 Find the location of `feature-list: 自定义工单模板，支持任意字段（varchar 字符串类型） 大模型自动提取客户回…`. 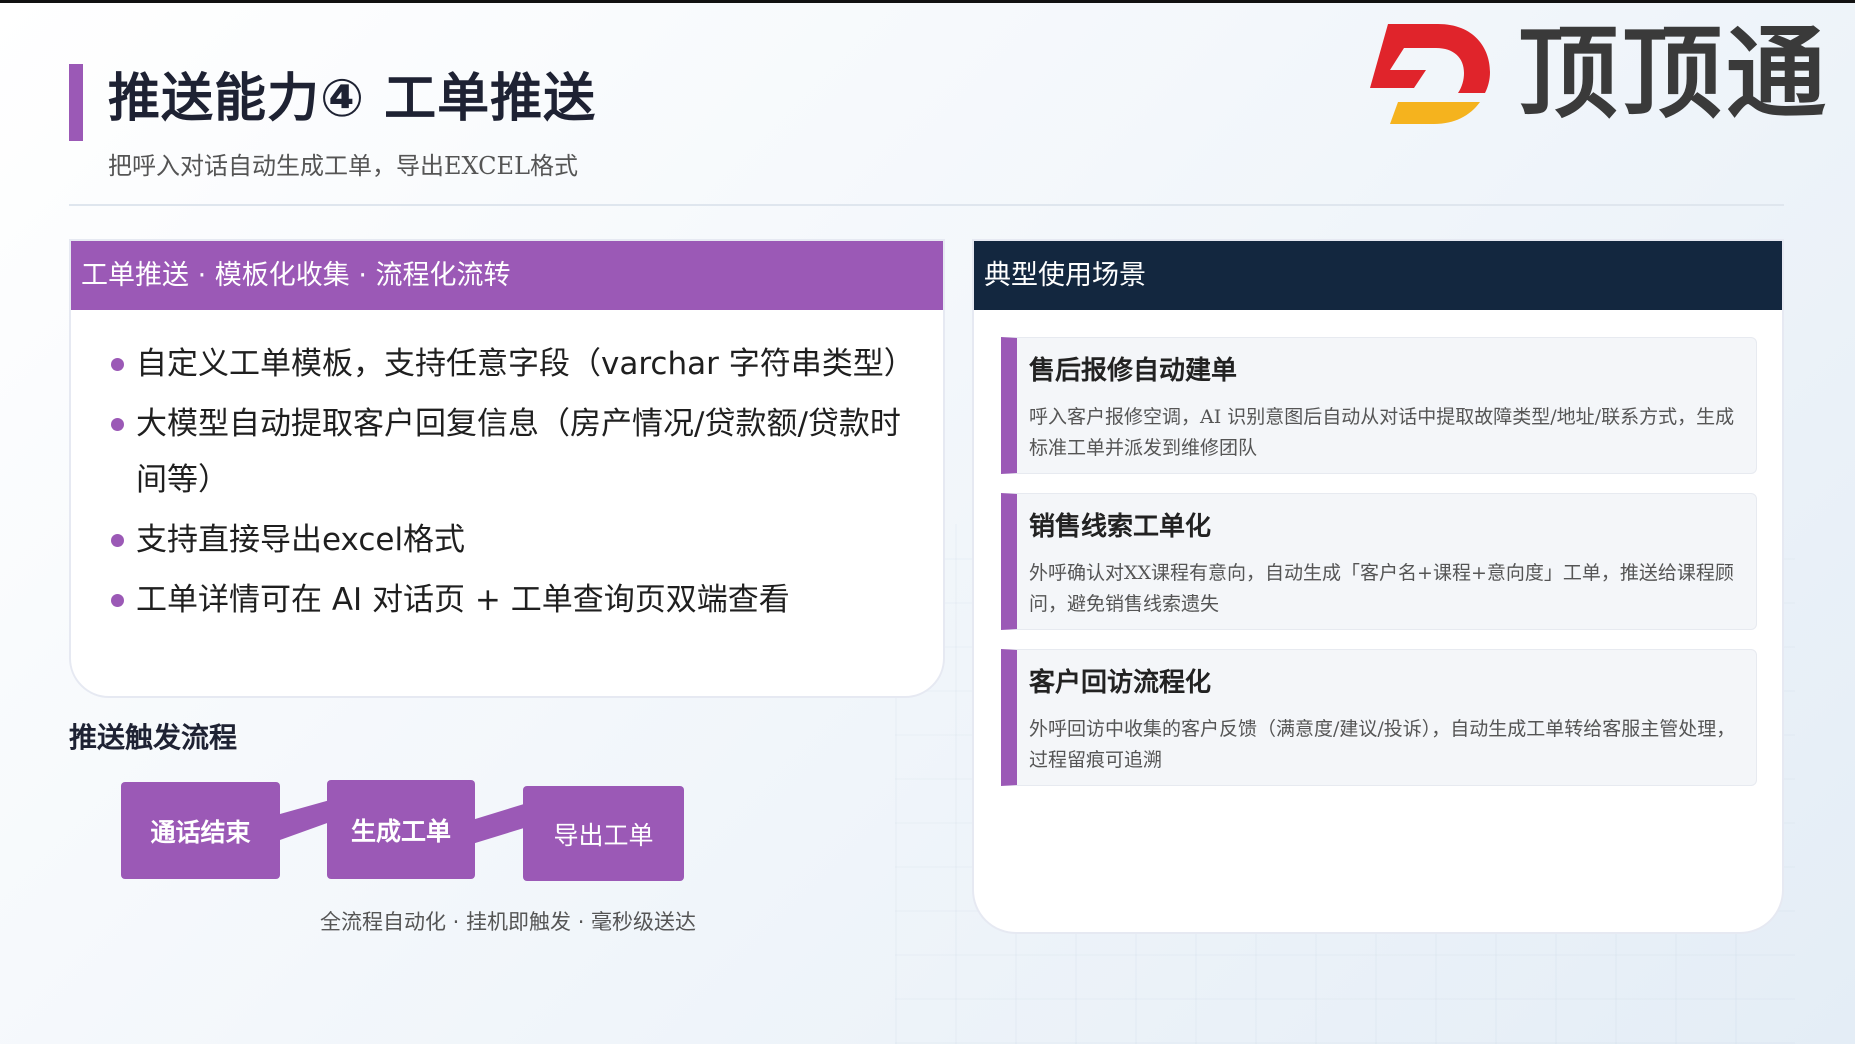

feature-list: 自定义工单模板，支持任意字段（varchar 字符串类型） 大模型自动提取客户回… is located at coordinates (507, 469).